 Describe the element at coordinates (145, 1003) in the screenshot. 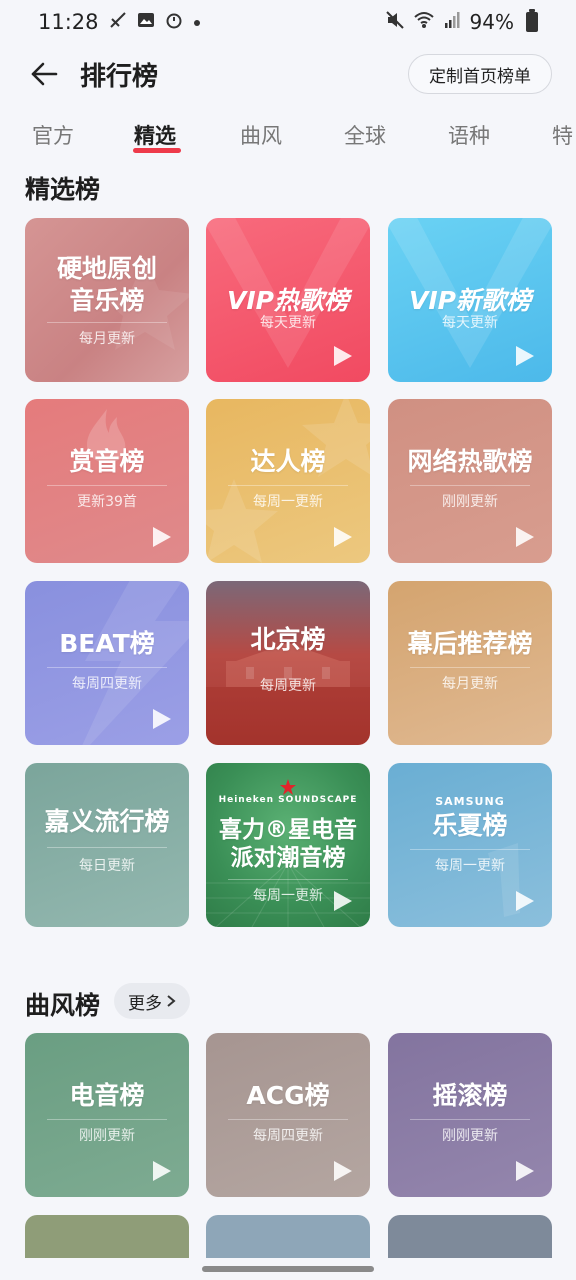

I see `more-label: 更多` at that location.